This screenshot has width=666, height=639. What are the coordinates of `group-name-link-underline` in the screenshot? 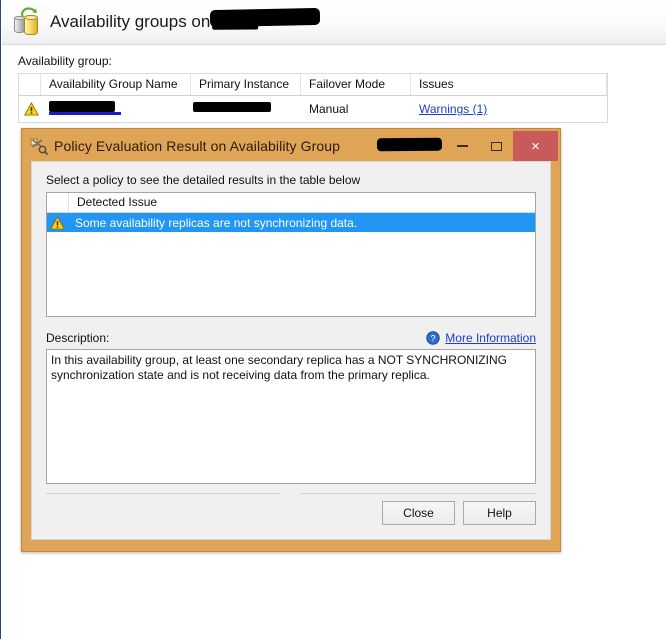 It's located at (85, 113).